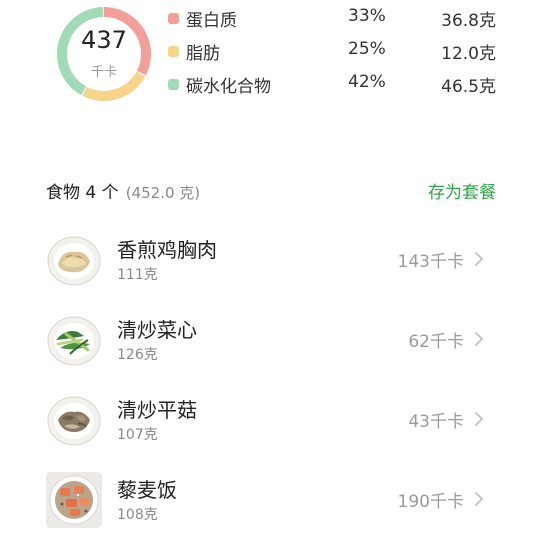 This screenshot has width=540, height=544. What do you see at coordinates (436, 342) in the screenshot?
I see `food-calories: 62千卡` at bounding box center [436, 342].